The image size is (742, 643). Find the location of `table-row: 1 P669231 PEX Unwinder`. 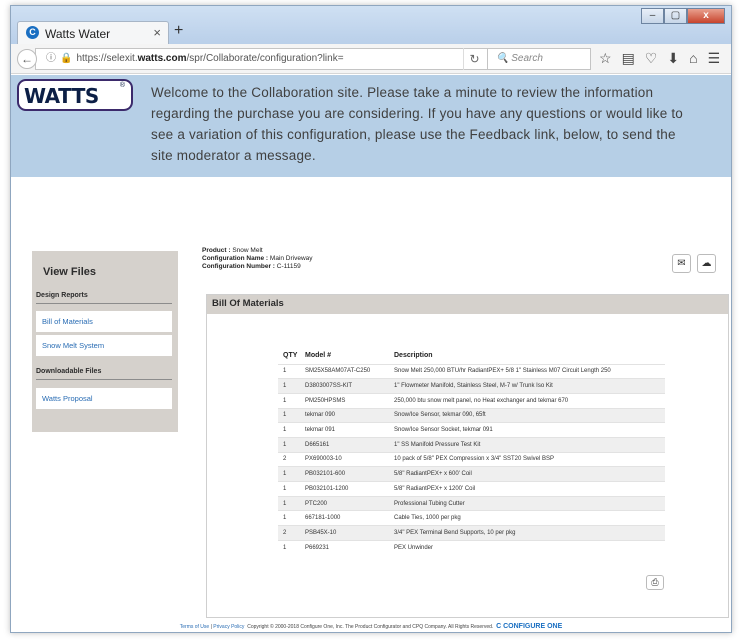

table-row: 1 P669231 PEX Unwinder is located at coordinates (471, 547).